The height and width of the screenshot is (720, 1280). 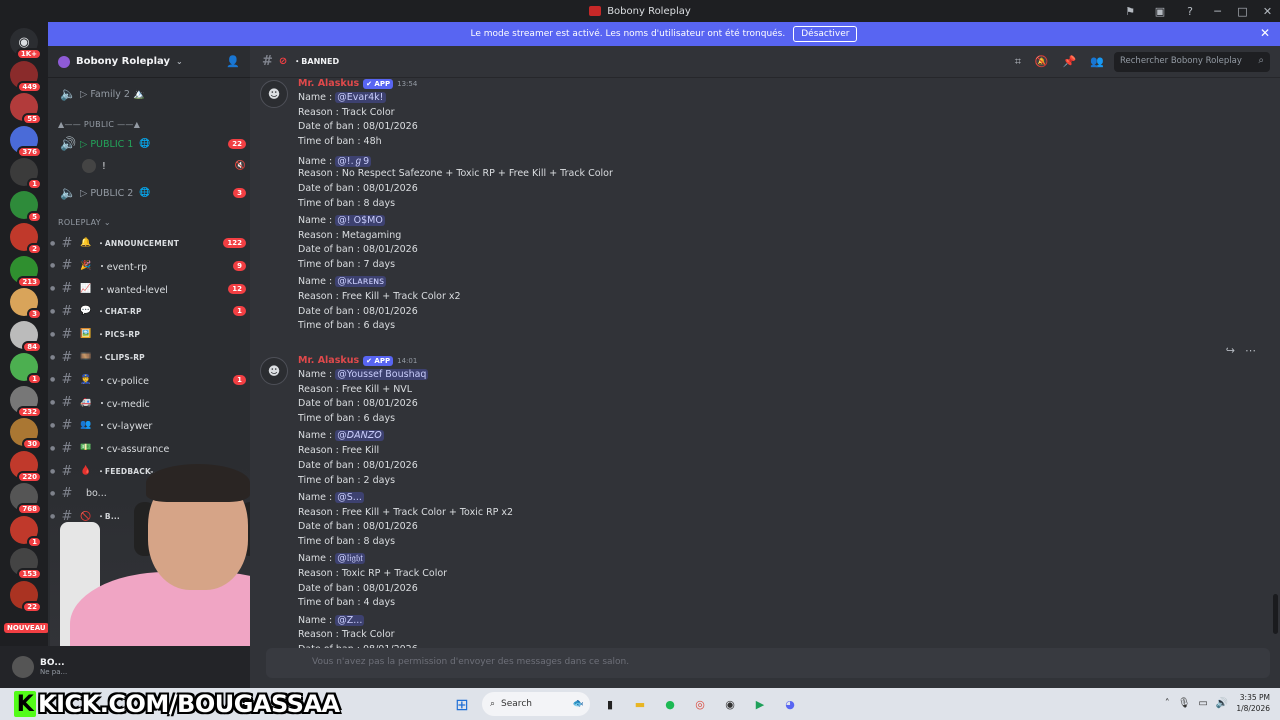 I want to click on text-channel: ● # 👥 ・cv-laywer, so click(x=148, y=425).